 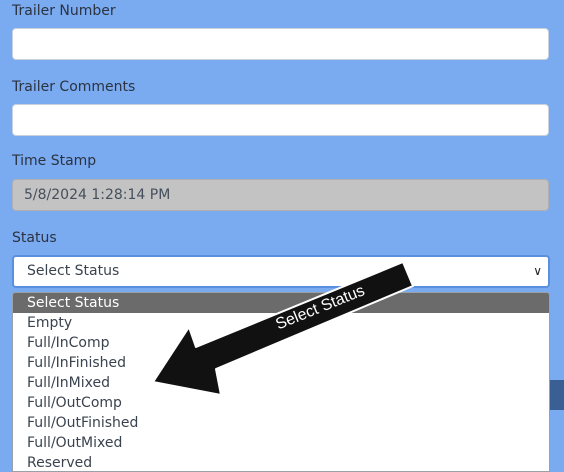 What do you see at coordinates (281, 363) in the screenshot?
I see `status-option-full-infinished: Full/InFinished` at bounding box center [281, 363].